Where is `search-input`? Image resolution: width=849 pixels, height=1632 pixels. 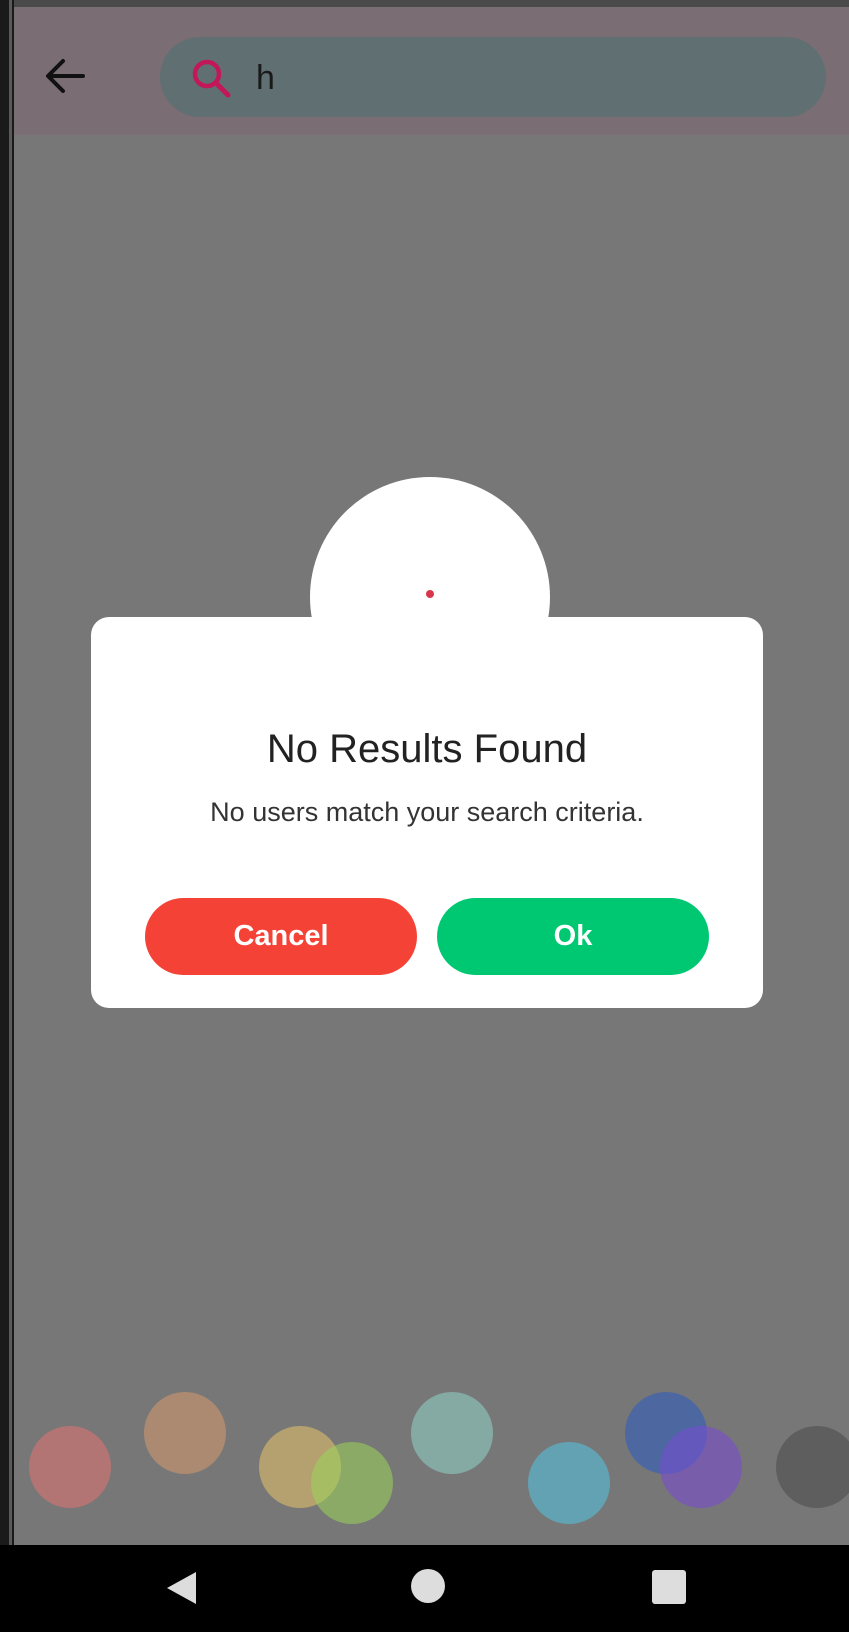
search-input is located at coordinates (526, 78).